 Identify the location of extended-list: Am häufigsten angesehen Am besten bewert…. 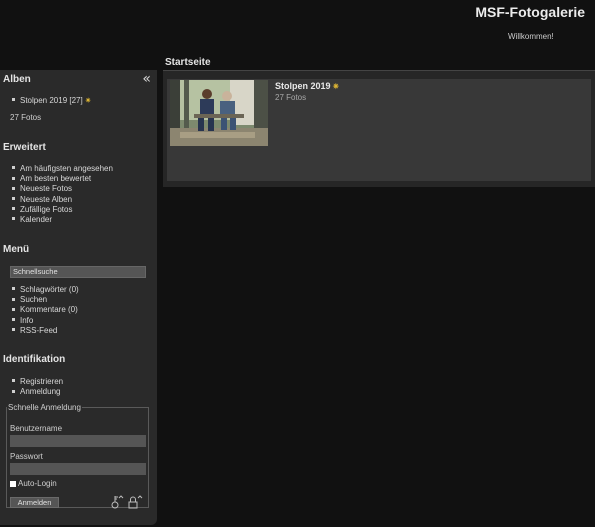
(62, 194).